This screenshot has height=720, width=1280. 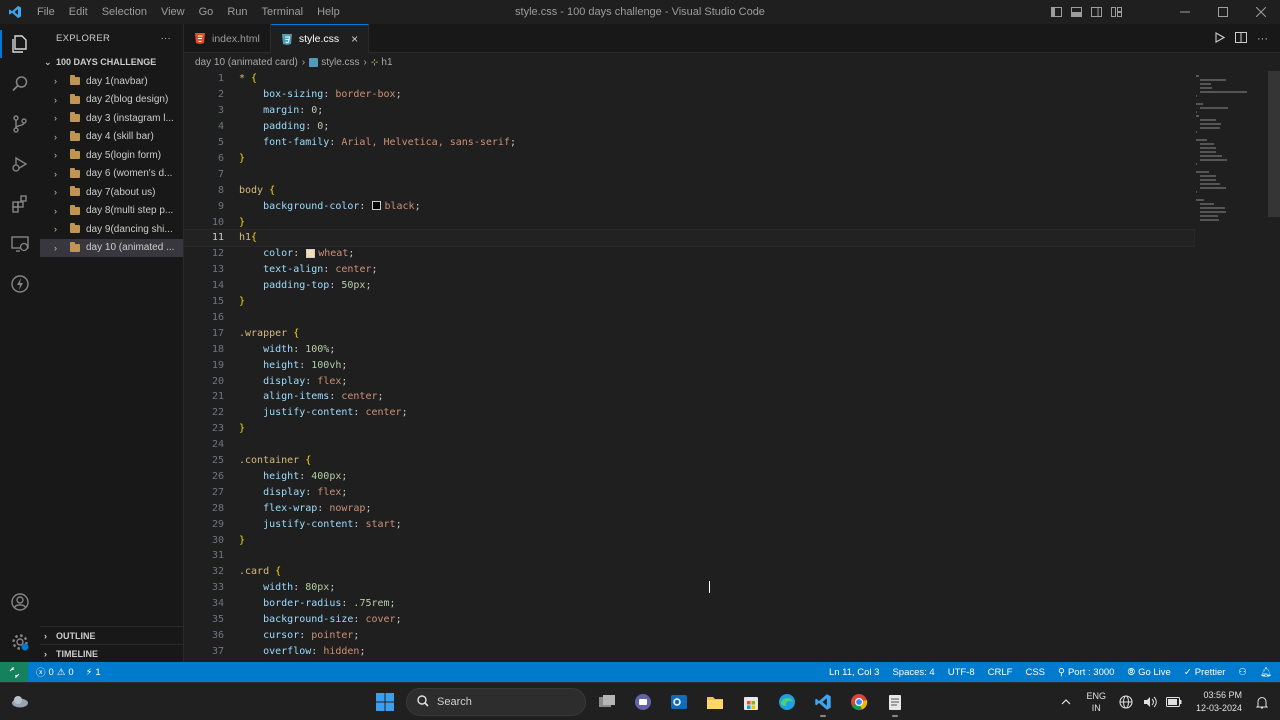 I want to click on more-editor-actions-icon: ···, so click(x=1262, y=39).